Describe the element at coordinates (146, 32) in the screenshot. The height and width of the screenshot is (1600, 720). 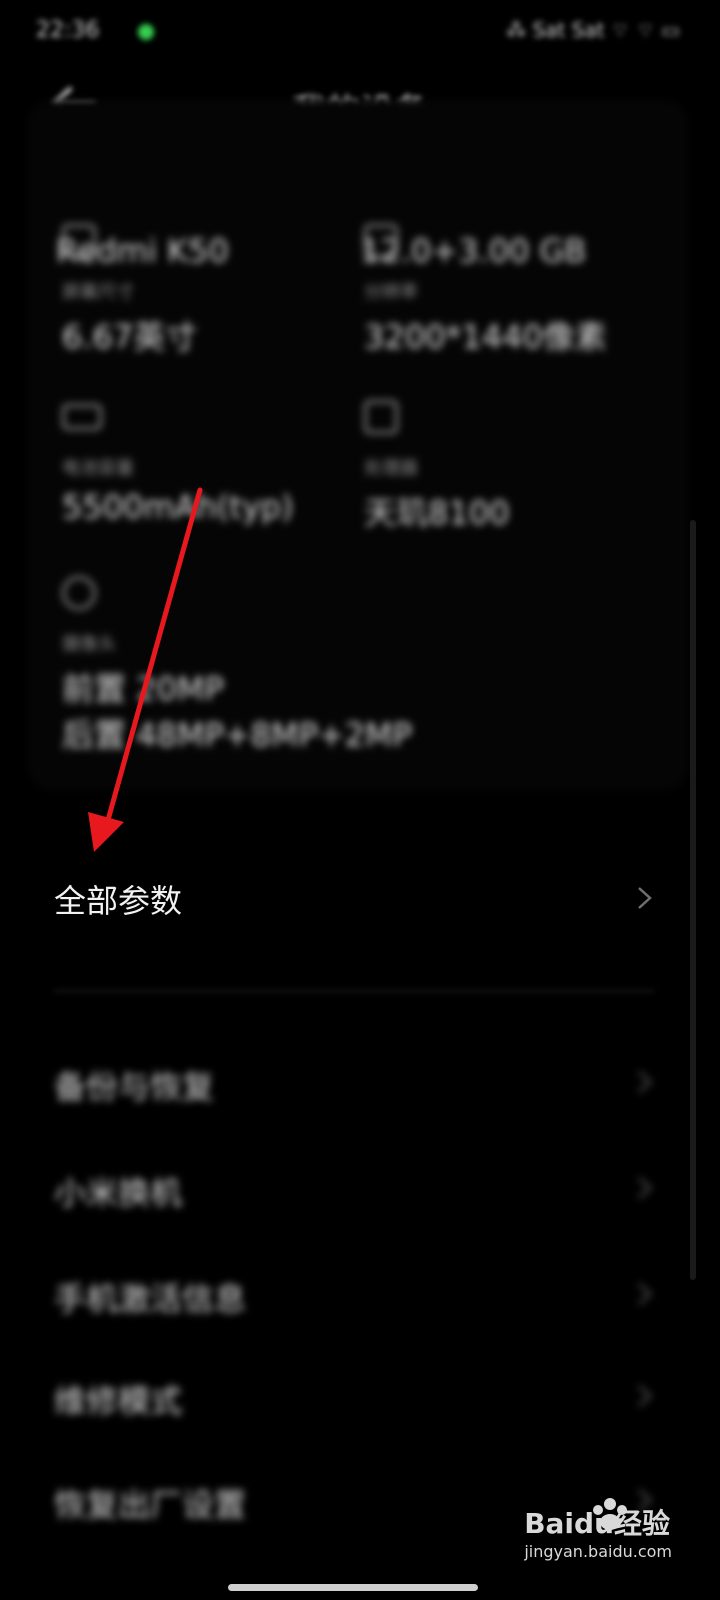
I see `status-dot-icon` at that location.